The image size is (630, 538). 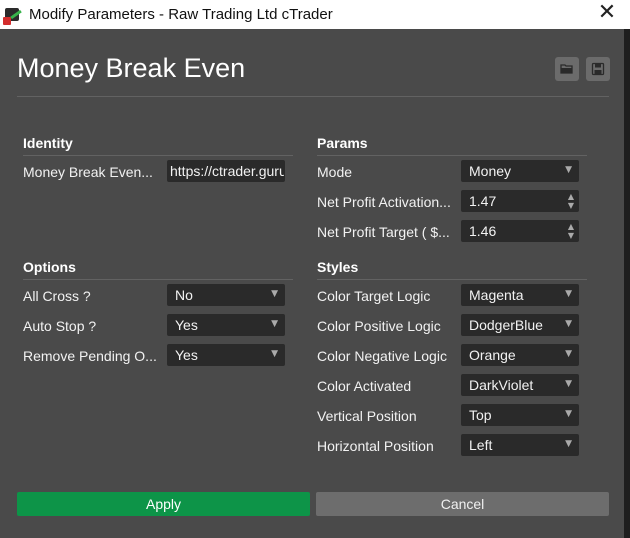 I want to click on options-section-title: Options, so click(x=158, y=269).